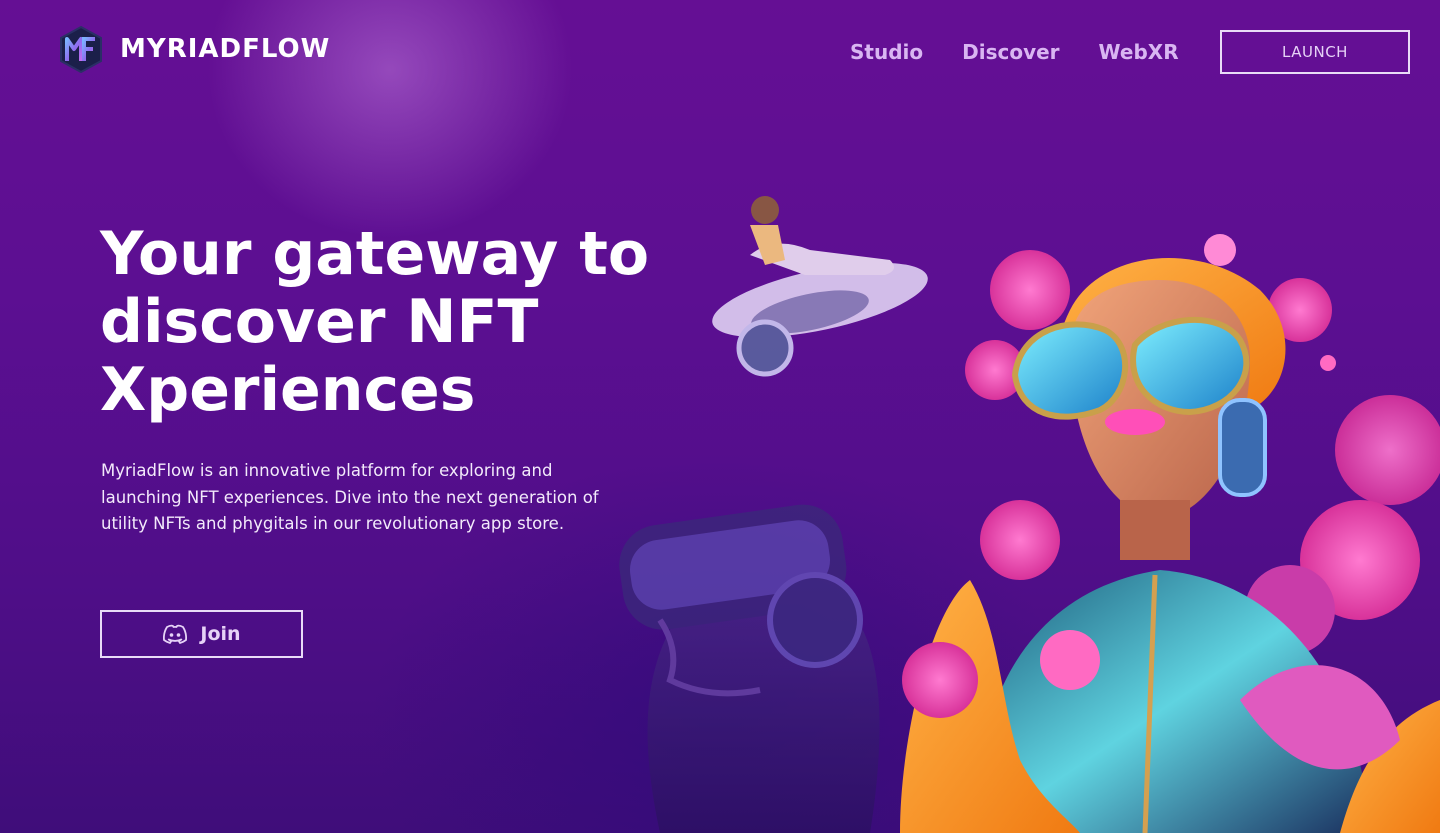 The width and height of the screenshot is (1440, 833). What do you see at coordinates (749, 668) in the screenshot?
I see `vr-headset-person` at bounding box center [749, 668].